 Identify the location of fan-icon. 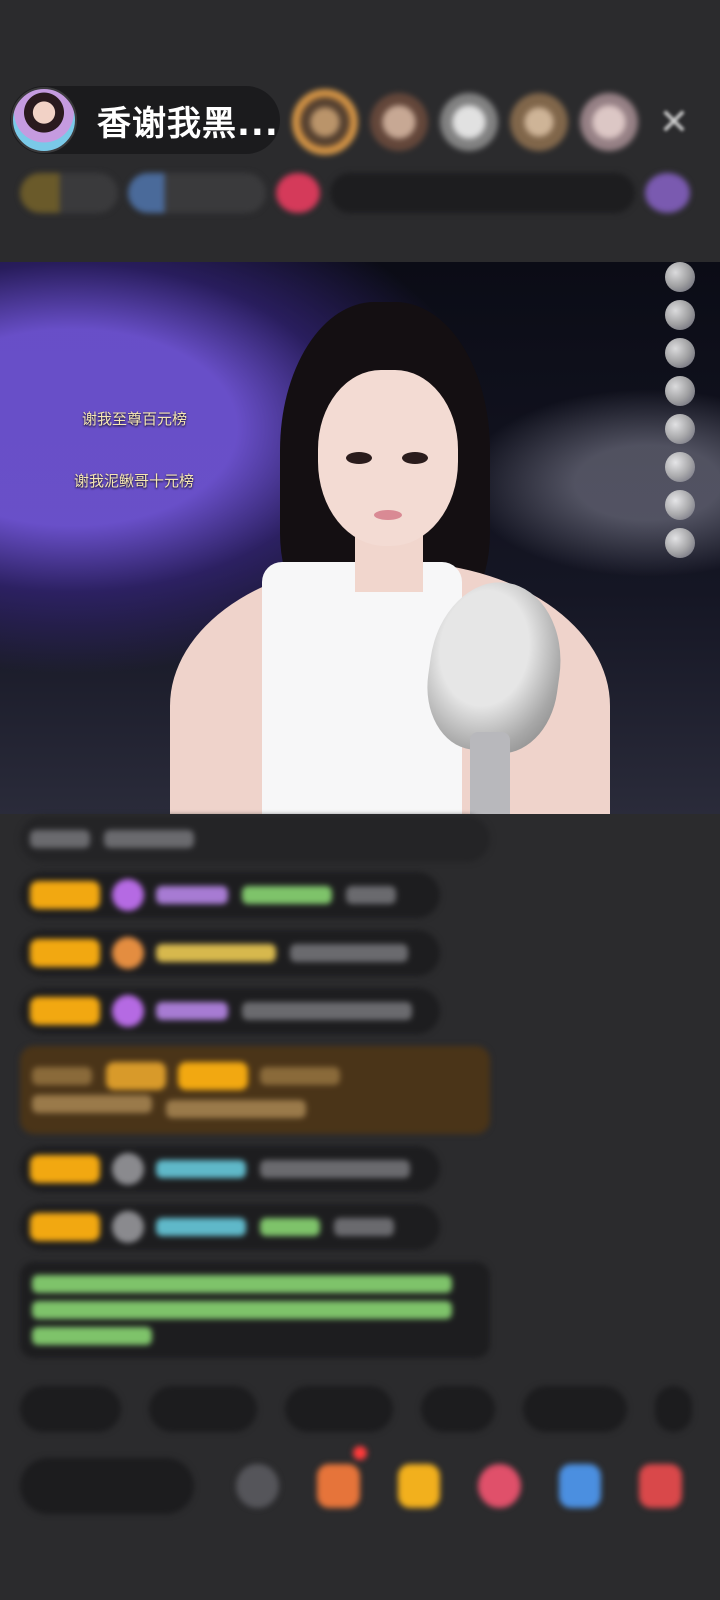
(128, 953).